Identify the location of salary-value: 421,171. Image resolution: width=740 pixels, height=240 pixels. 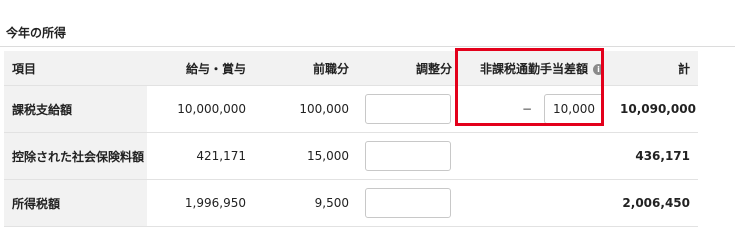
(200, 156).